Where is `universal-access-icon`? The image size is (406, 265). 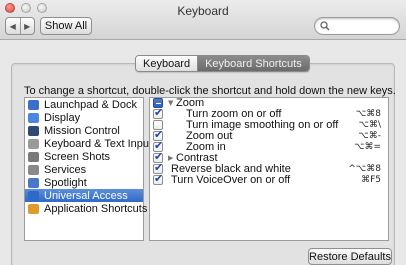 universal-access-icon is located at coordinates (33, 195).